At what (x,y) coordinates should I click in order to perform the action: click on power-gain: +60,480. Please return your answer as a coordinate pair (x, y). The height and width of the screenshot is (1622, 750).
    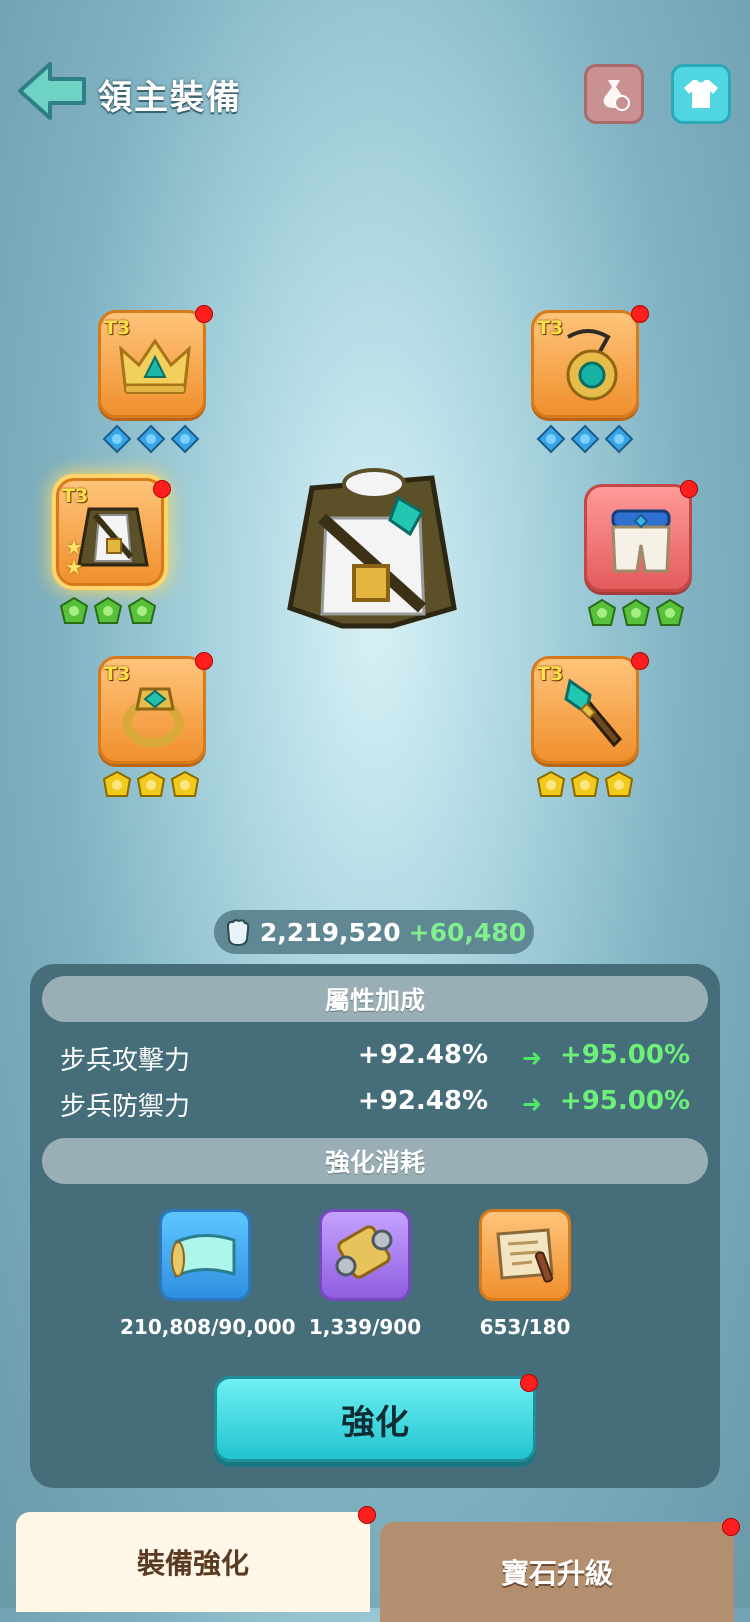
    Looking at the image, I should click on (467, 932).